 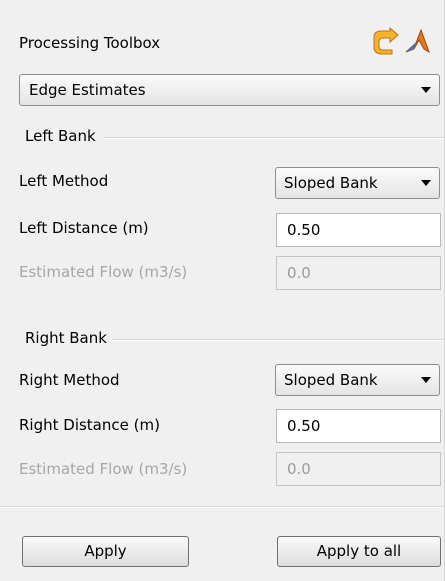 I want to click on right-method-select: Sloped Bank, so click(x=357, y=380).